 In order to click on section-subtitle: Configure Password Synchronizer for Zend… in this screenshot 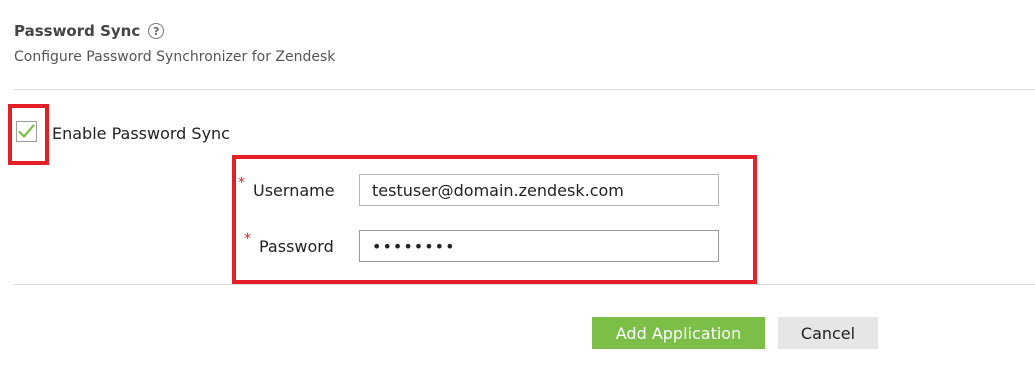, I will do `click(175, 57)`.